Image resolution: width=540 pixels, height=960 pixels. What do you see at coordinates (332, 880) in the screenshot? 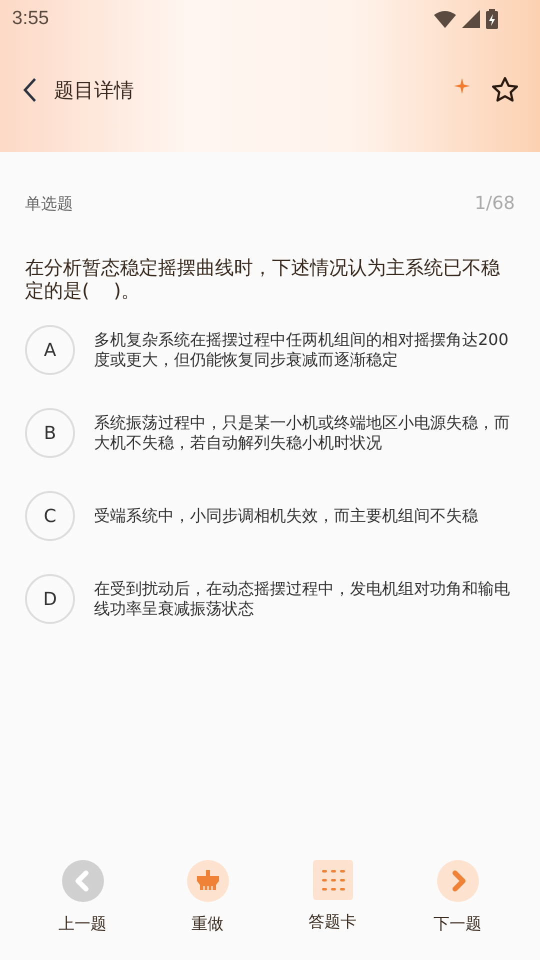
I see `grid-icon` at bounding box center [332, 880].